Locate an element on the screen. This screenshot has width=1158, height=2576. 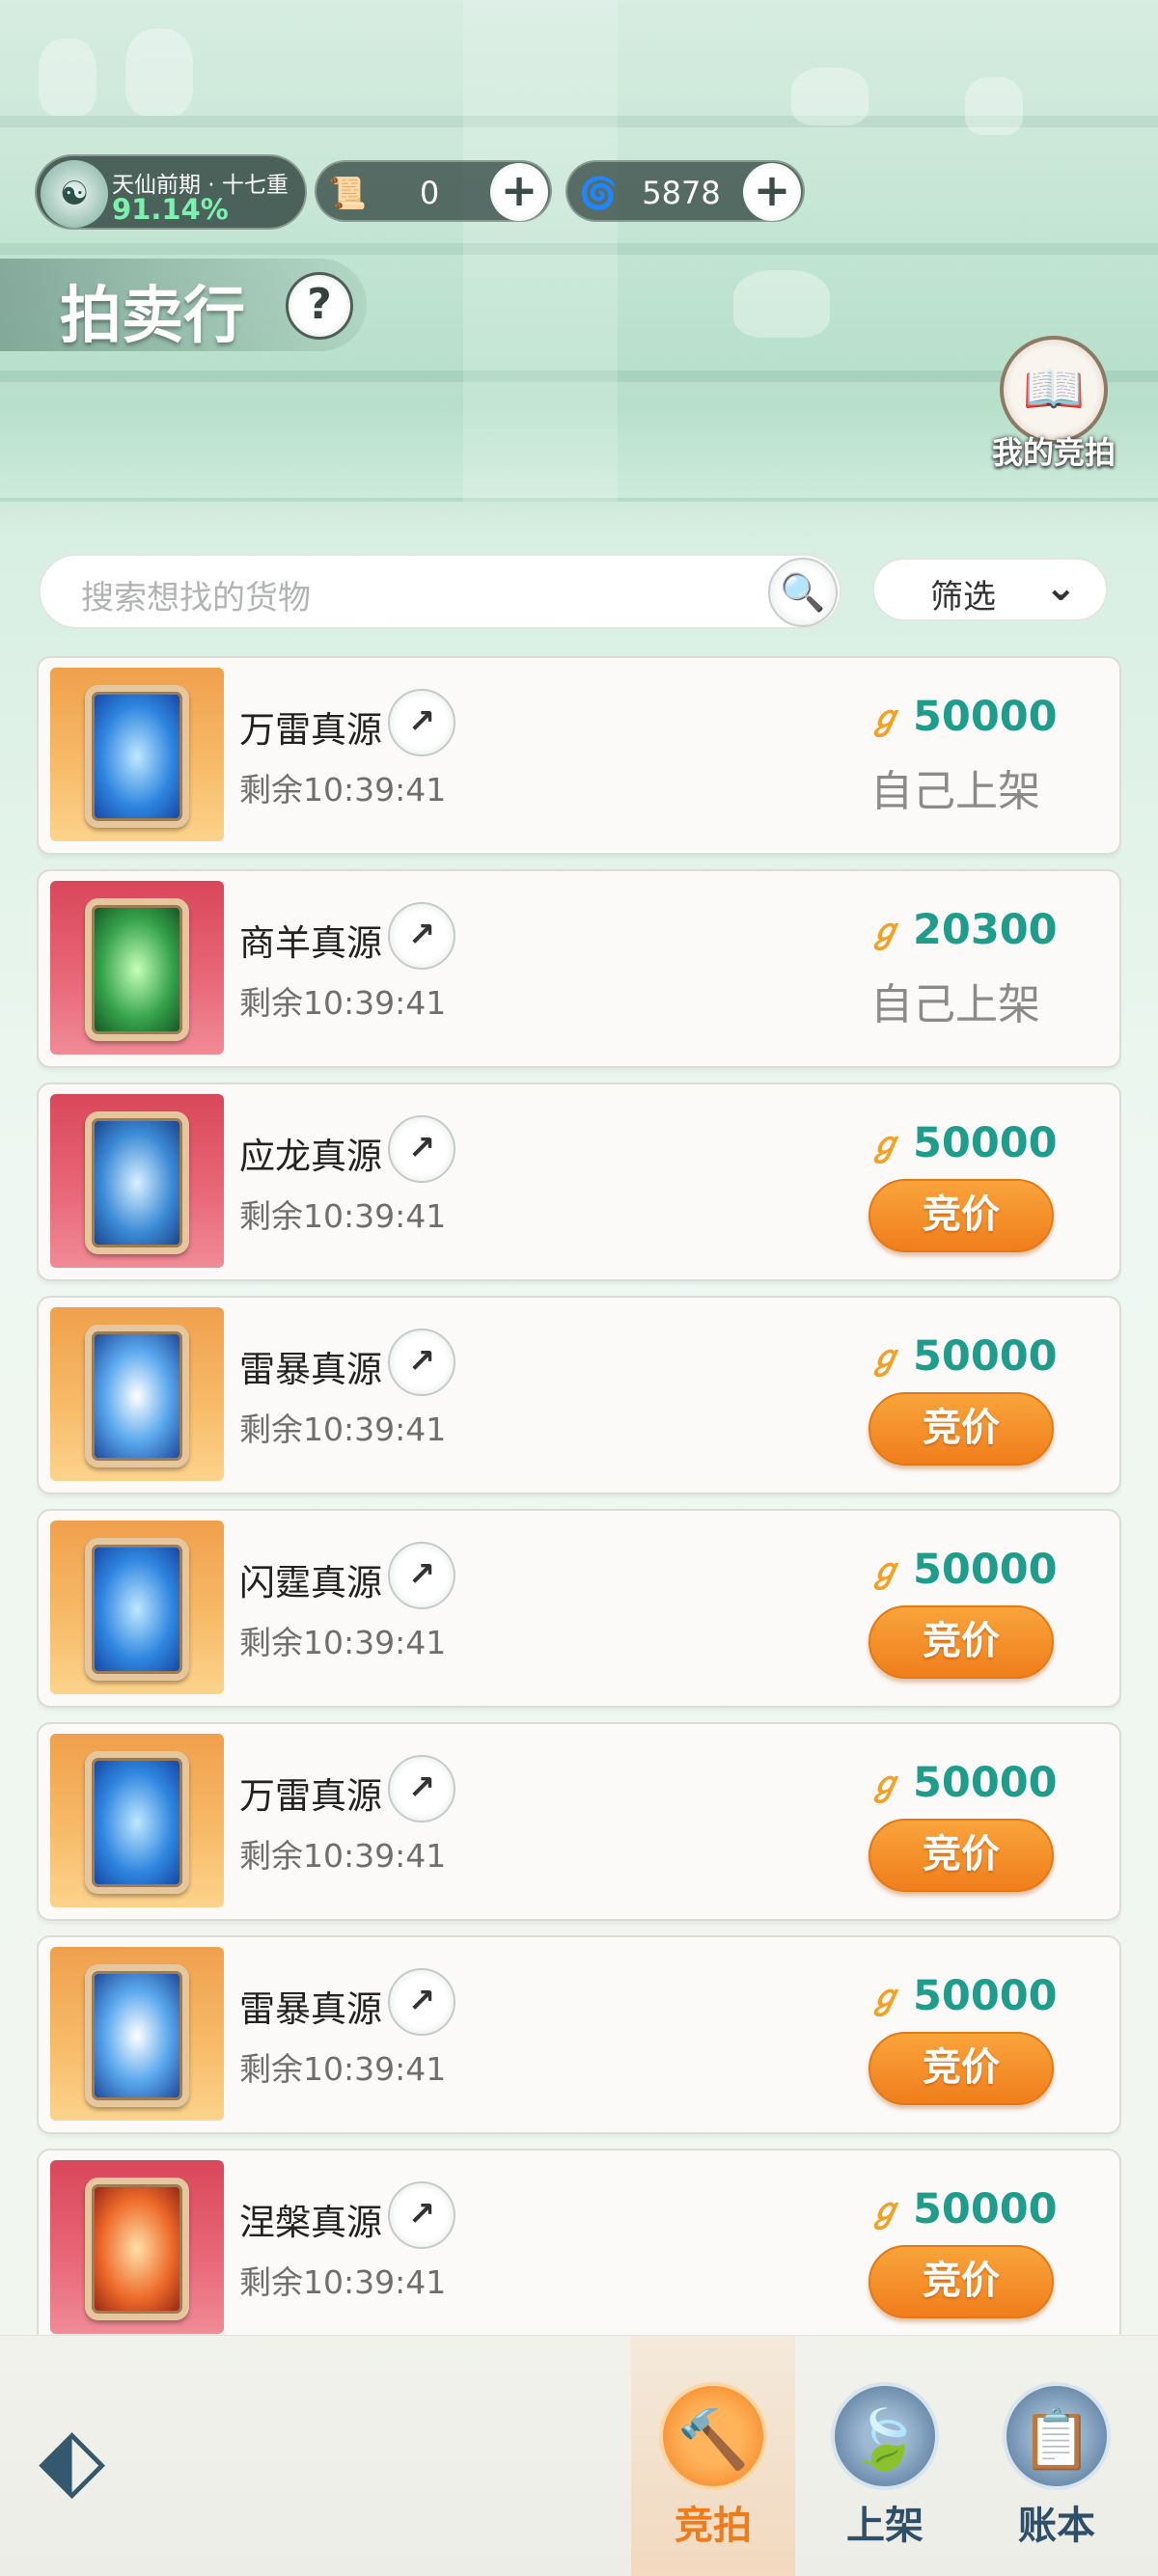
ledger-icon: 📋 is located at coordinates (1057, 2436).